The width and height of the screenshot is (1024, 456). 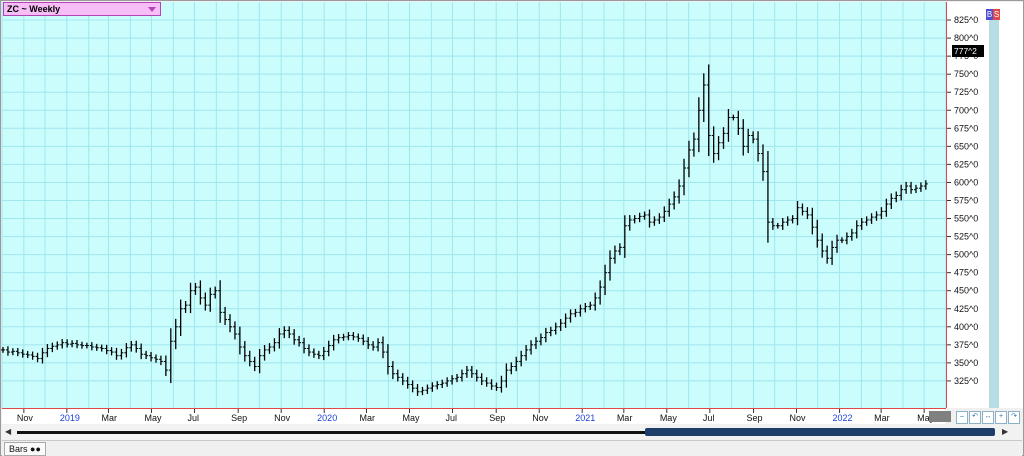 I want to click on bars-tab-label: Bars, so click(x=18, y=449).